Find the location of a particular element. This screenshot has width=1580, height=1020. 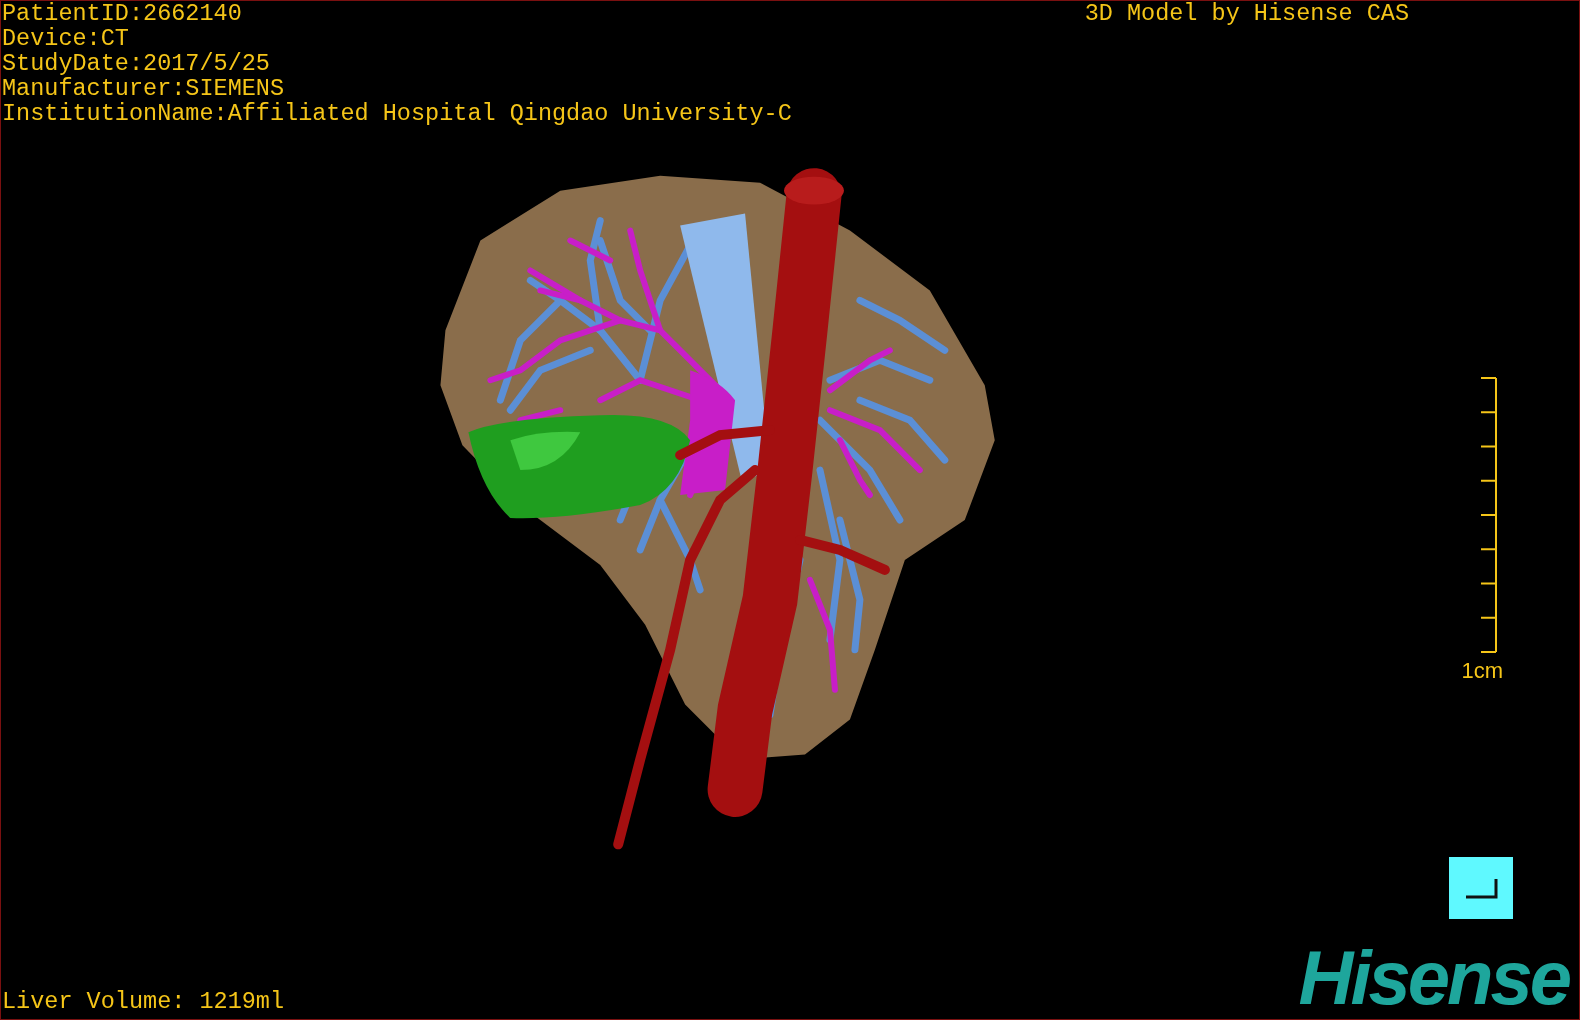

corner-button is located at coordinates (1481, 888).